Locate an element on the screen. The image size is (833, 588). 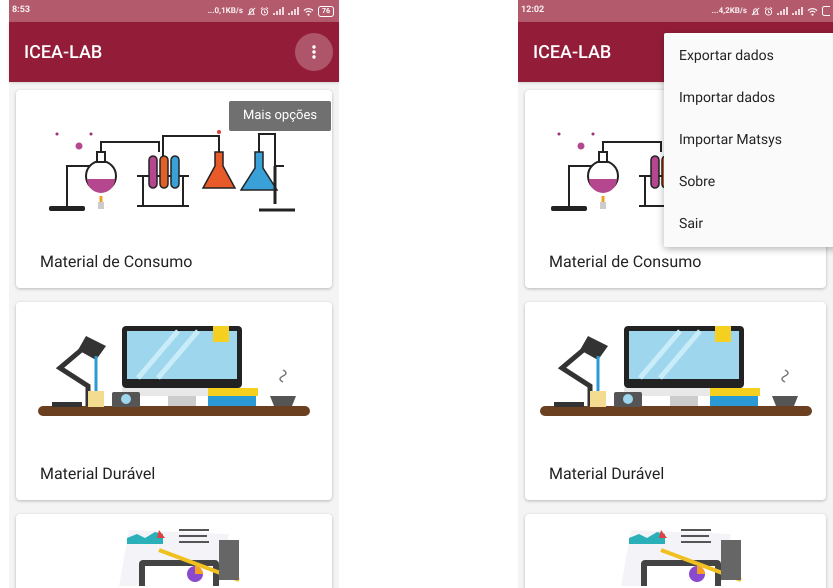
tooltip: Mais opções is located at coordinates (280, 115).